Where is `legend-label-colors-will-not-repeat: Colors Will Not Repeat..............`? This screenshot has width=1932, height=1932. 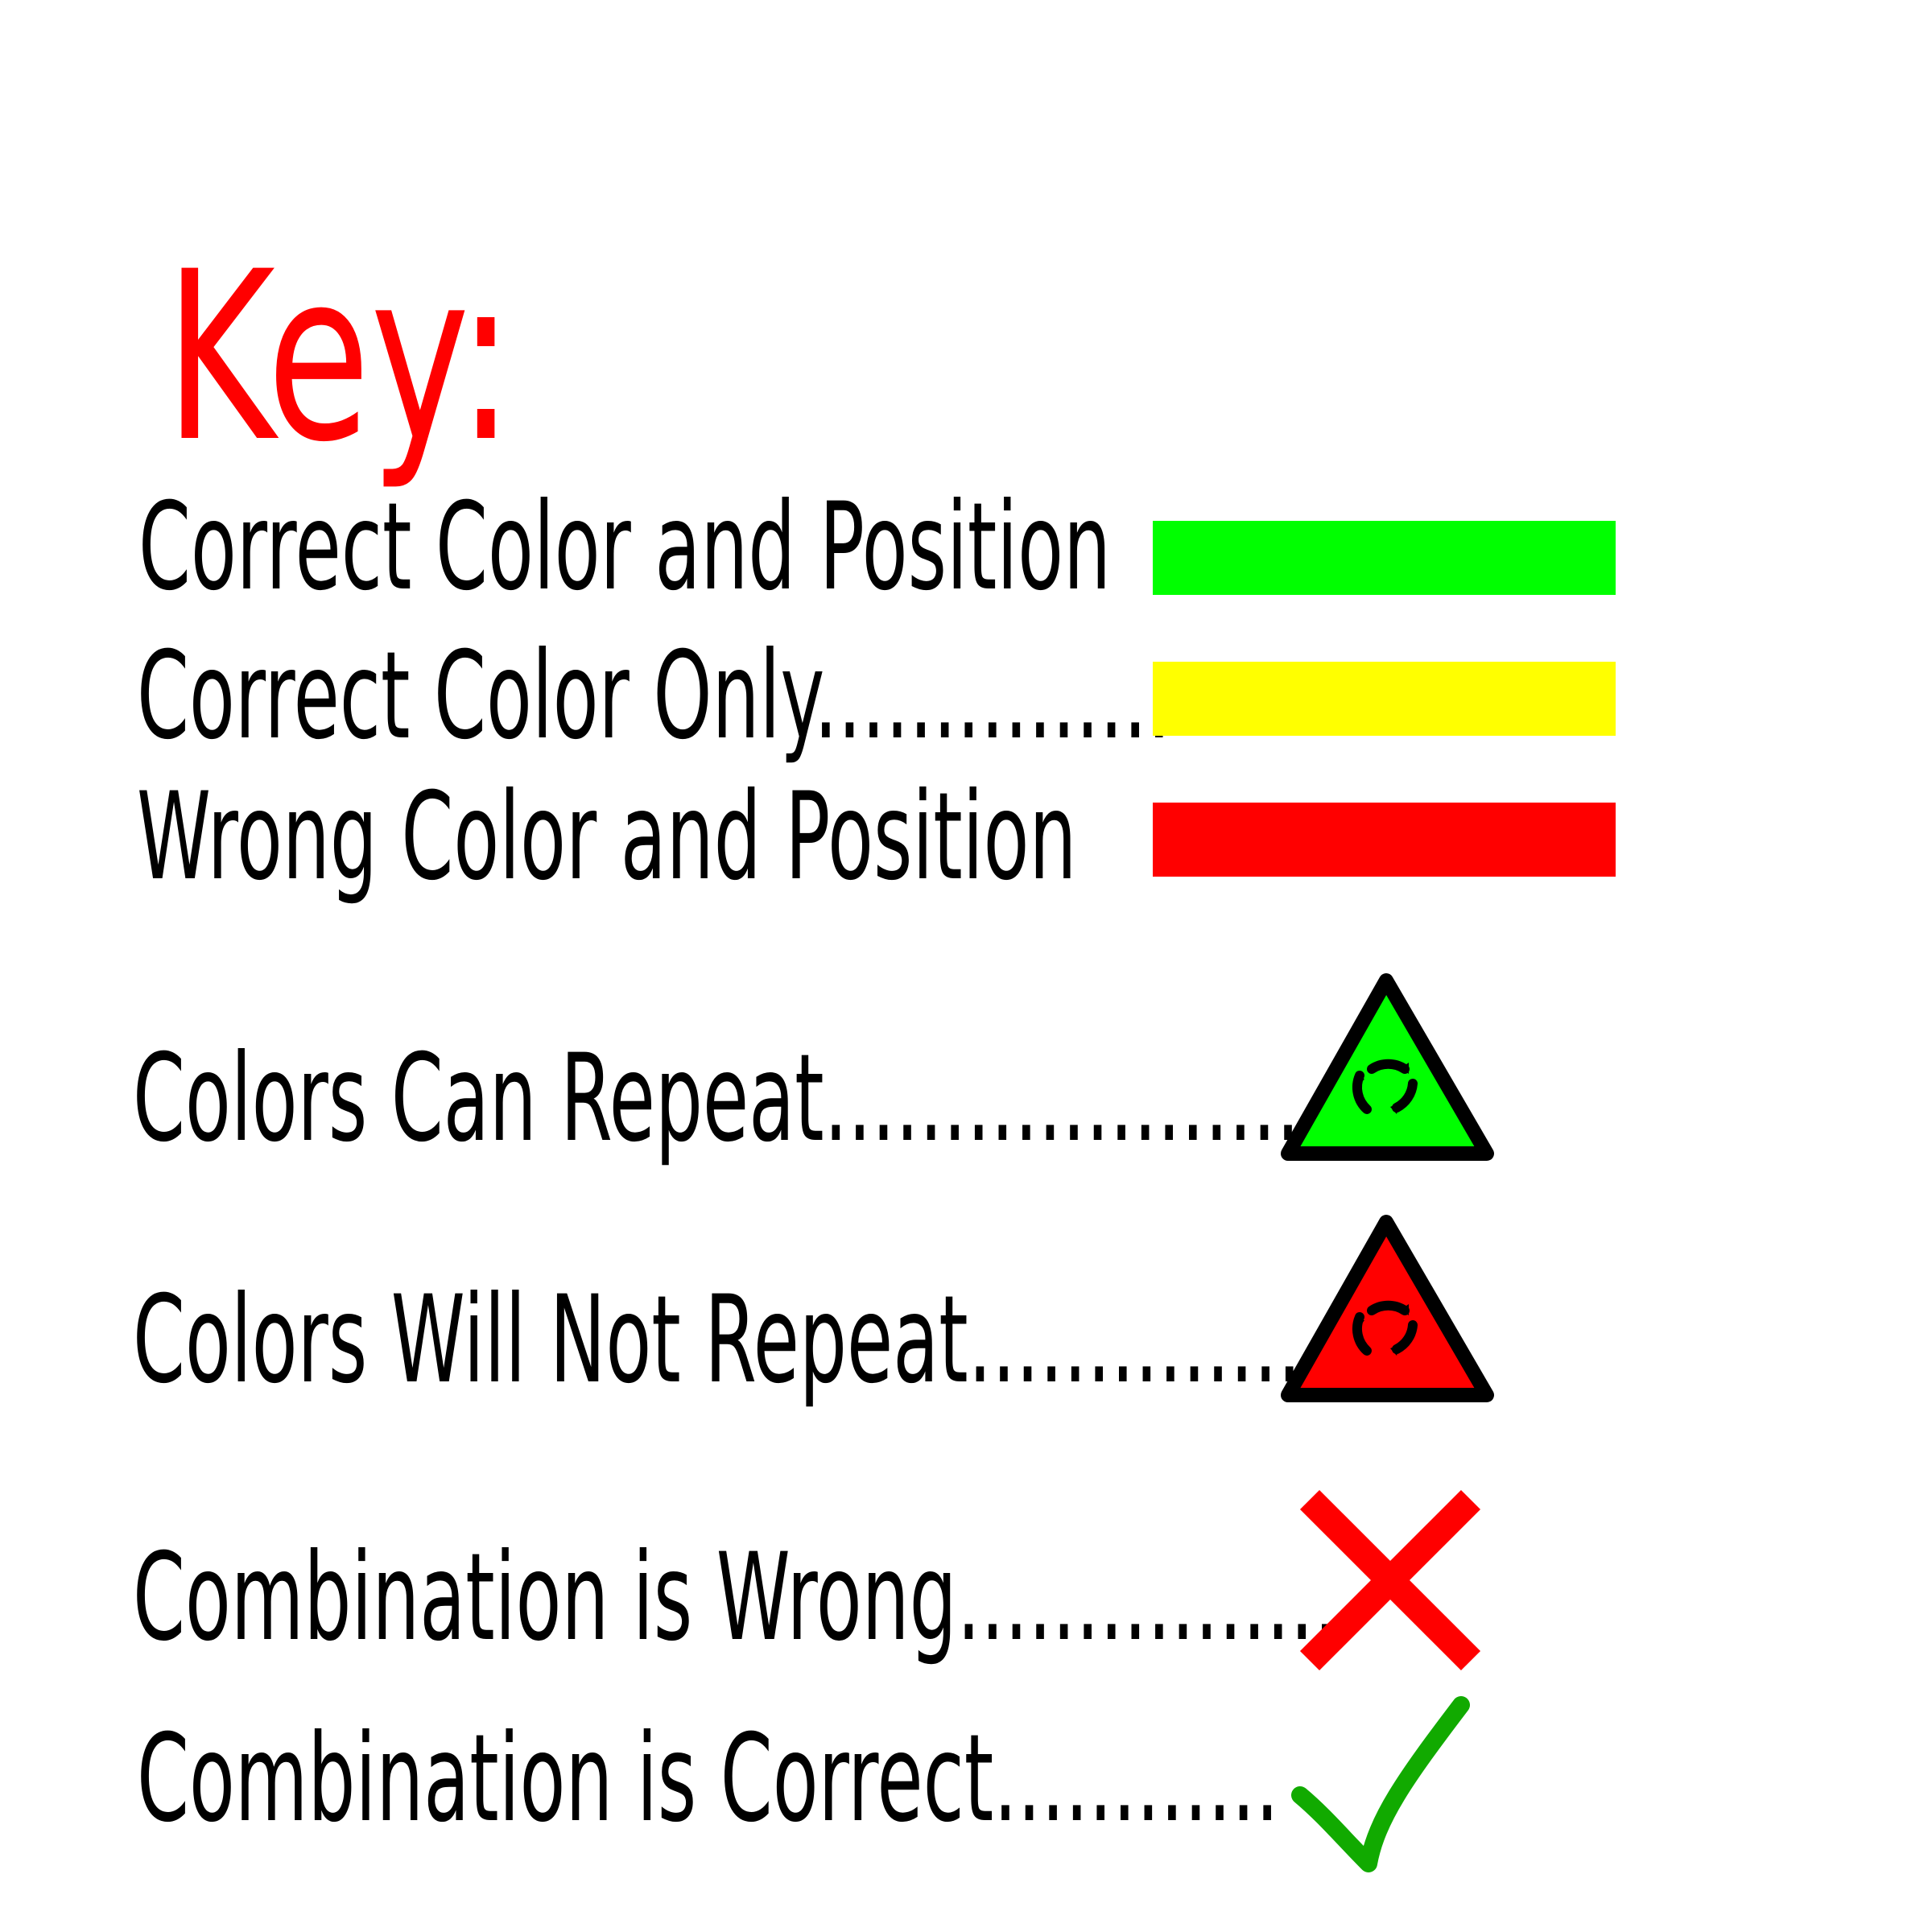
legend-label-colors-will-not-repeat: Colors Will Not Repeat.............. is located at coordinates (717, 1340).